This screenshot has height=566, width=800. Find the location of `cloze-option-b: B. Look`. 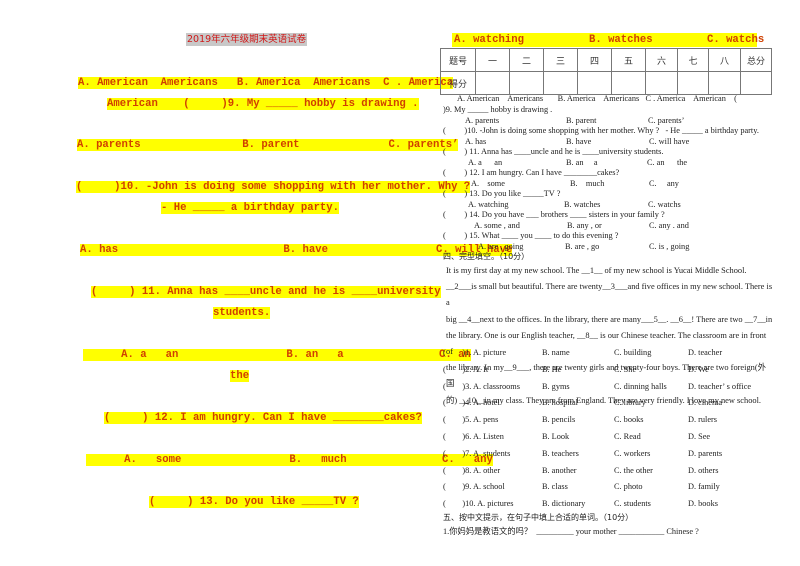

cloze-option-b: B. Look is located at coordinates (556, 436).